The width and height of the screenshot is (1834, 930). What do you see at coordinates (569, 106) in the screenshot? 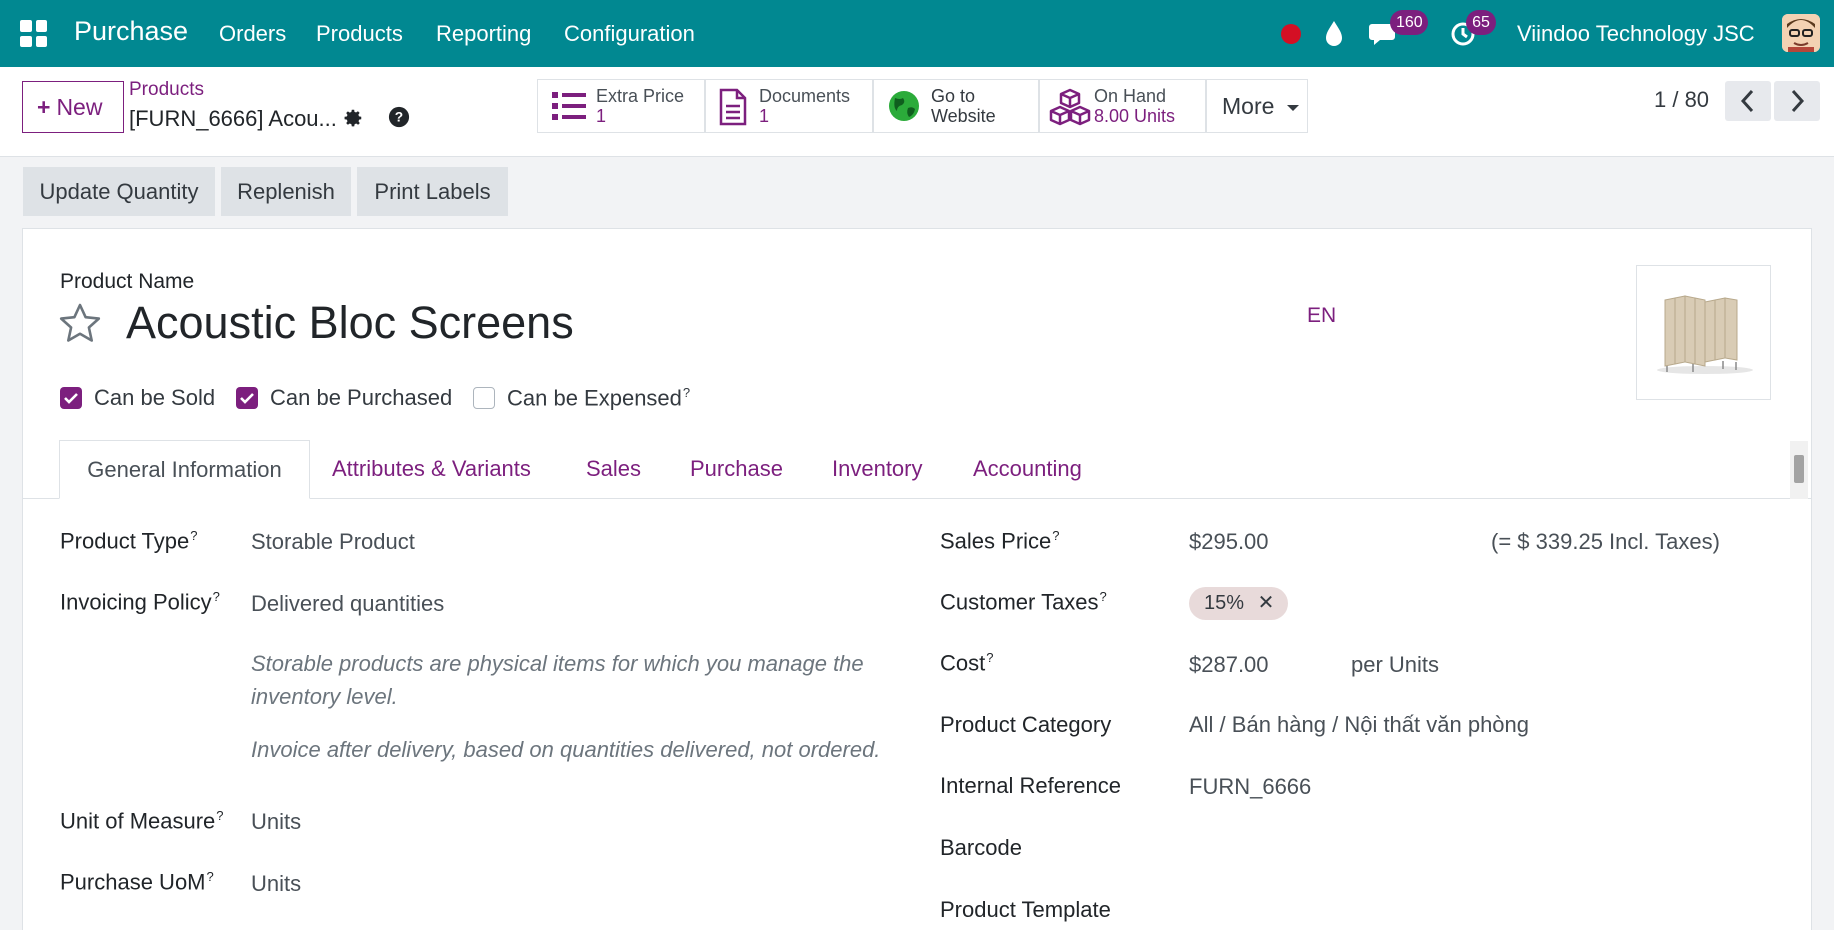
I see `list-icon` at bounding box center [569, 106].